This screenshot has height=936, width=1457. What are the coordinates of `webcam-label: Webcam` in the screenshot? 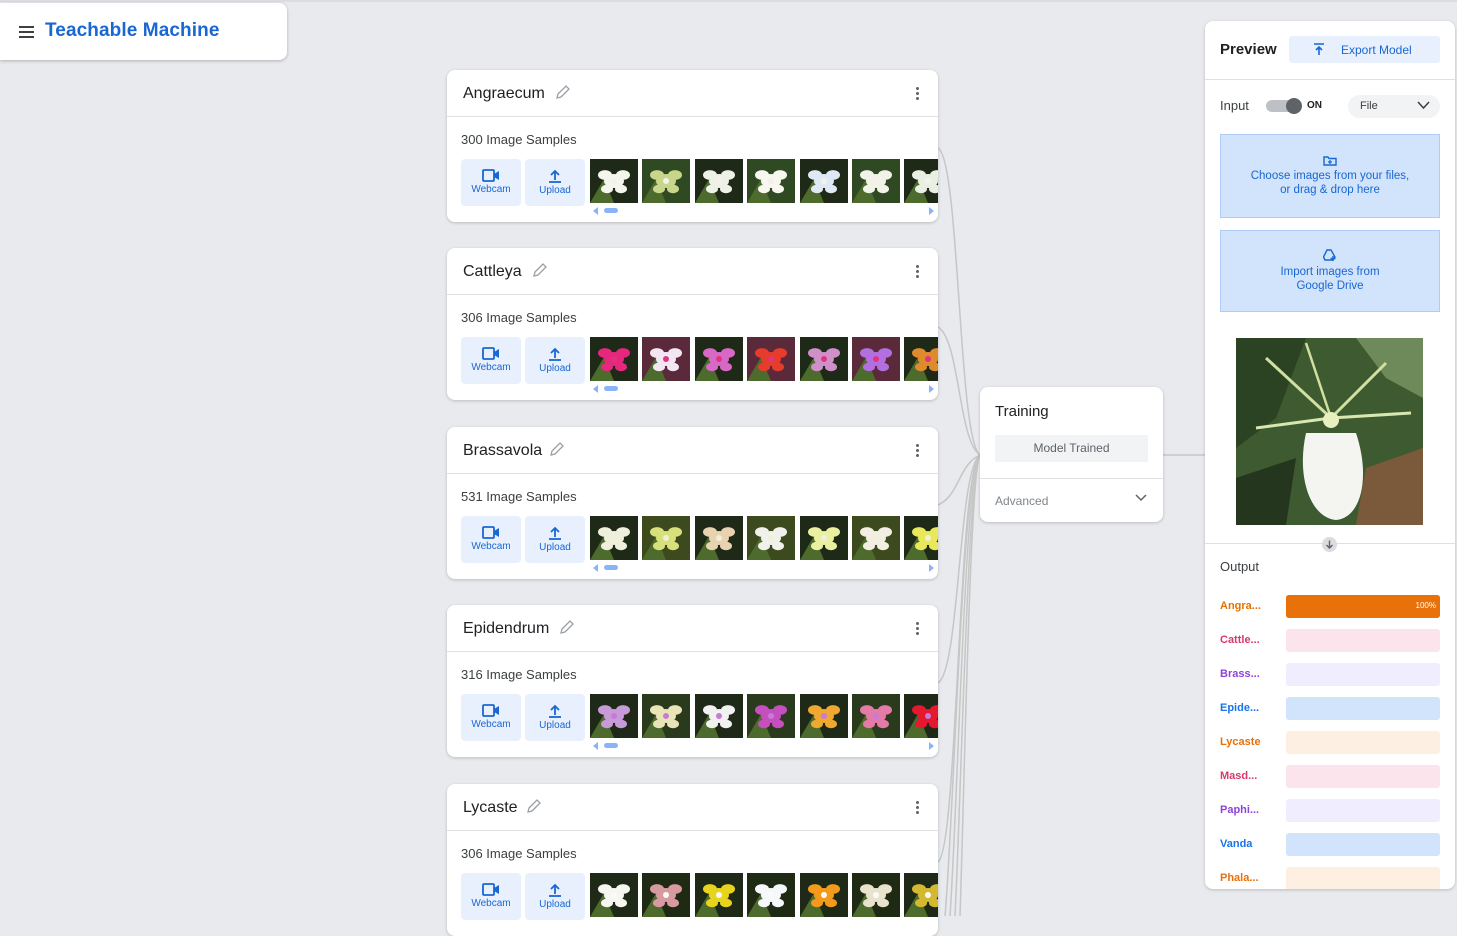 It's located at (491, 903).